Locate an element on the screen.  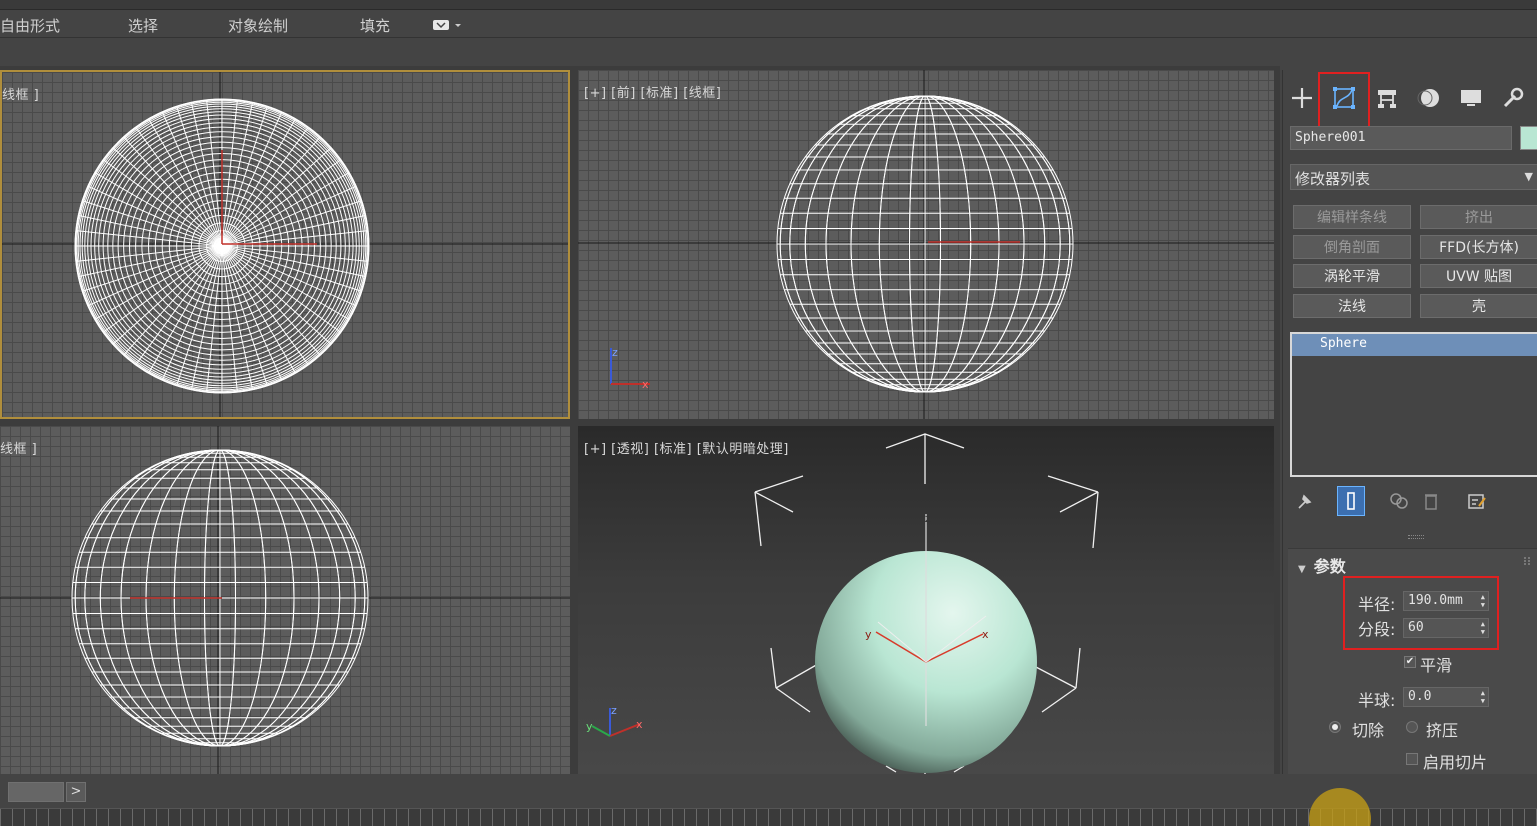
hierarchy-icon is located at coordinates (1387, 99).